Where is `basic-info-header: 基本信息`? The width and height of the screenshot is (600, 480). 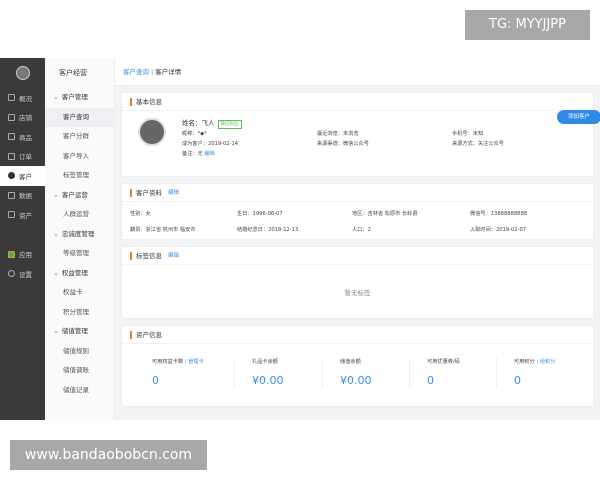 basic-info-header: 基本信息 is located at coordinates (357, 102).